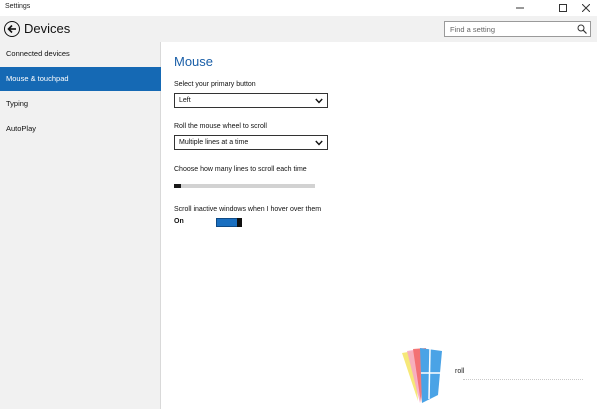 The height and width of the screenshot is (409, 597). I want to click on sidebar-item-connected-devices: Connected devices, so click(80, 54).